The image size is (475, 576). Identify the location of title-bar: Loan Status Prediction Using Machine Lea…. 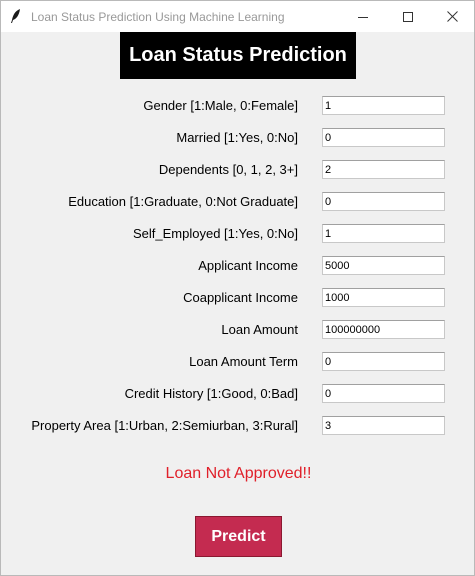
(237, 16).